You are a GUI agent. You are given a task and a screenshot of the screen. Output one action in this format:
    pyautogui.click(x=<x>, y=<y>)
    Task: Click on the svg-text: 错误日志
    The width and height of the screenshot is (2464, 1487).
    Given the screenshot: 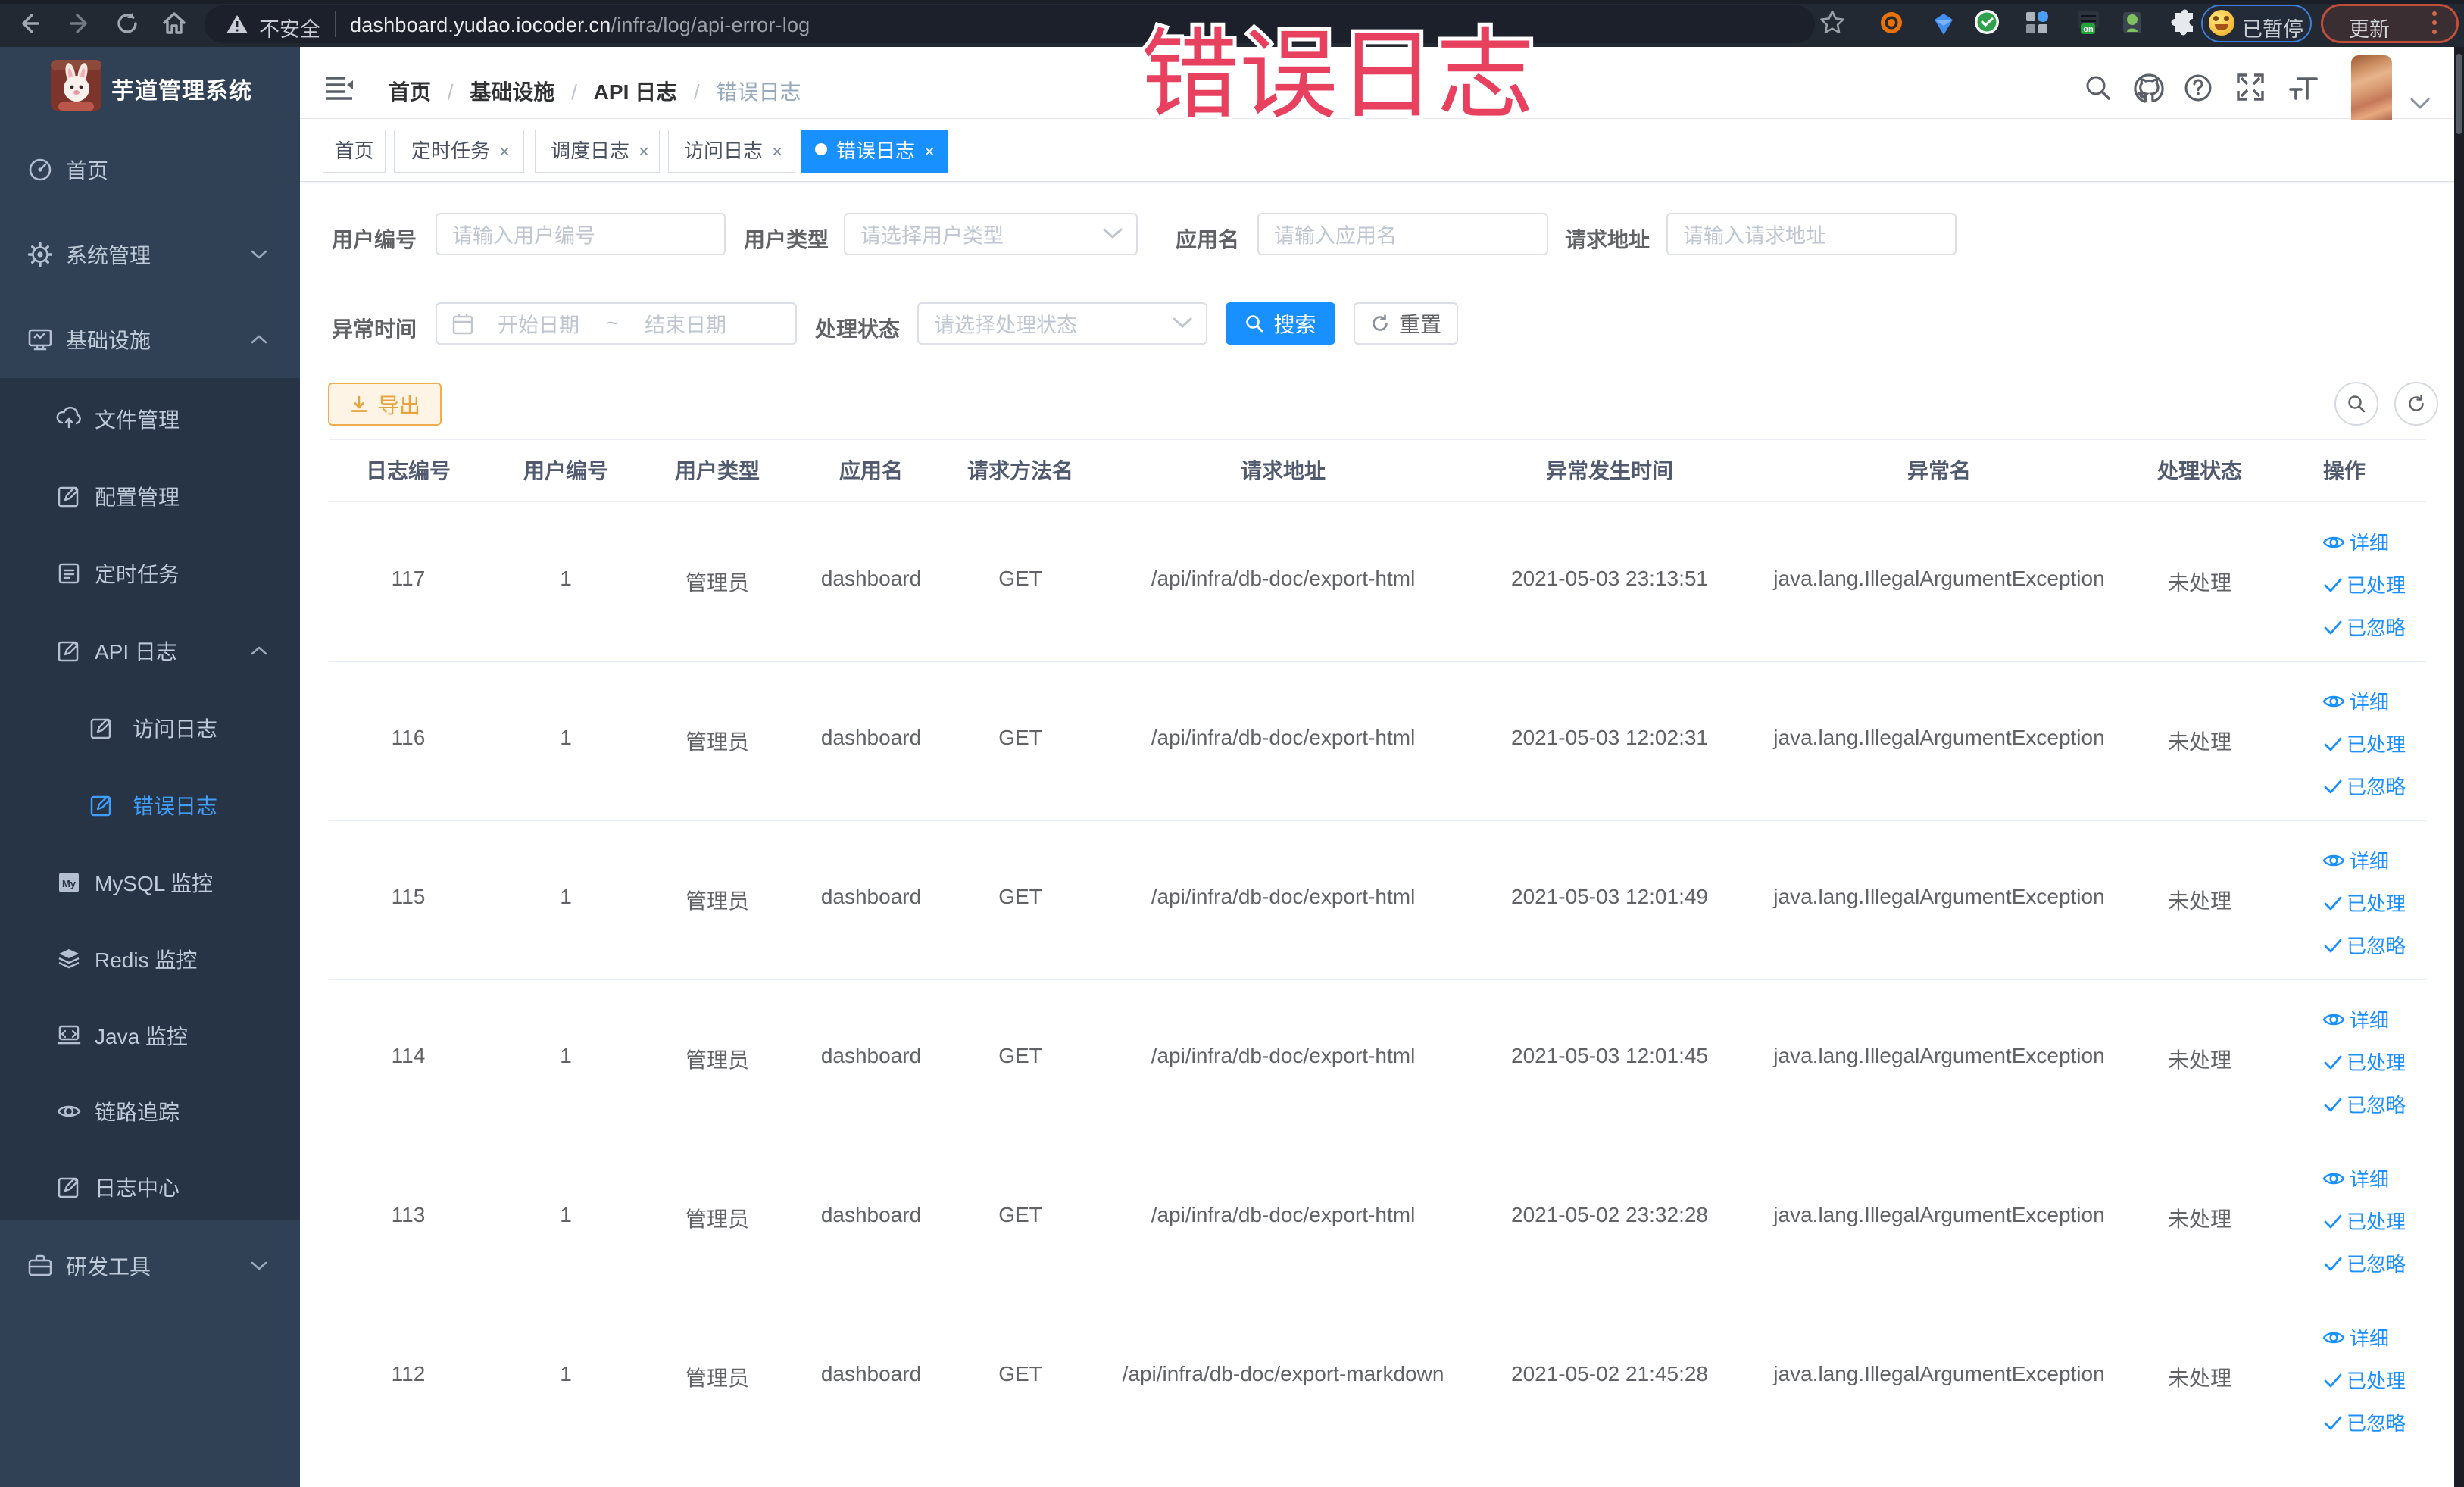 What is the action you would take?
    pyautogui.click(x=1338, y=73)
    